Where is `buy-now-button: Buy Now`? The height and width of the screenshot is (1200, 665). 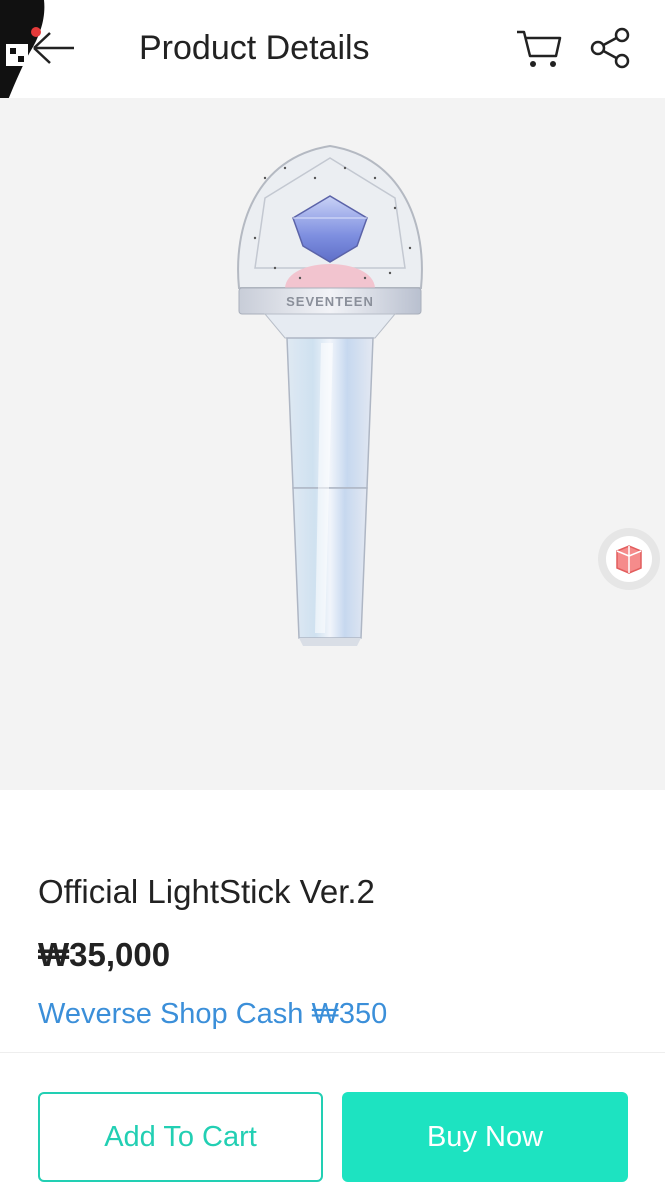
buy-now-button: Buy Now is located at coordinates (485, 1137).